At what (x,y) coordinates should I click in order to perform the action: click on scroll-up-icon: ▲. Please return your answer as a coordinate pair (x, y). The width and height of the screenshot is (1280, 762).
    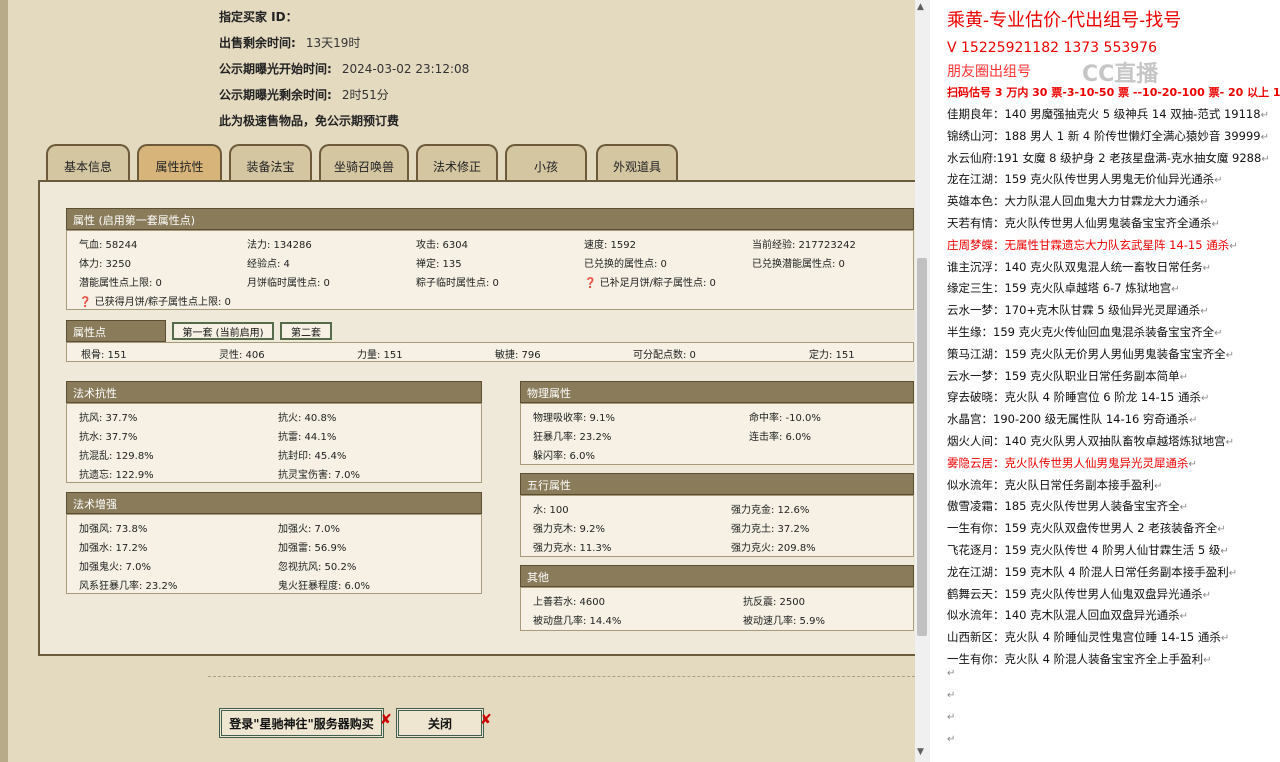
    Looking at the image, I should click on (920, 7).